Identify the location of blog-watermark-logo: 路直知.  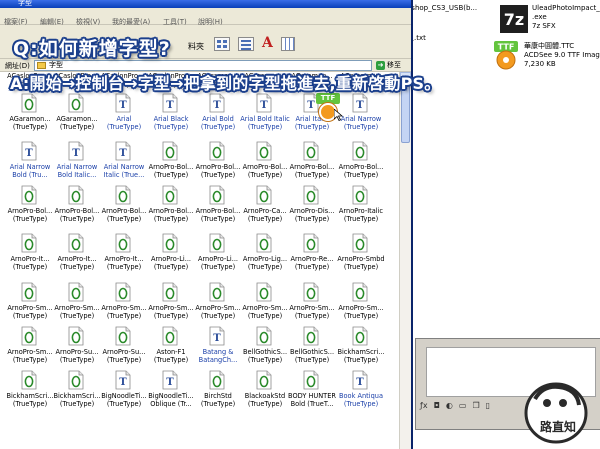
(556, 413).